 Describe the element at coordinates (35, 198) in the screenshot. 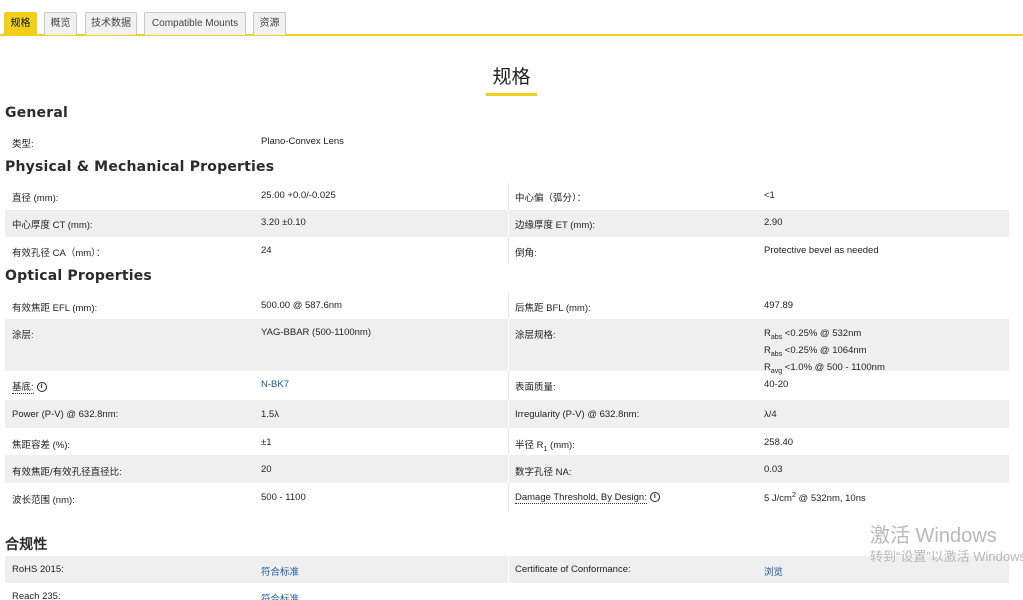

I see `spec-label: 直径 (mm):` at that location.